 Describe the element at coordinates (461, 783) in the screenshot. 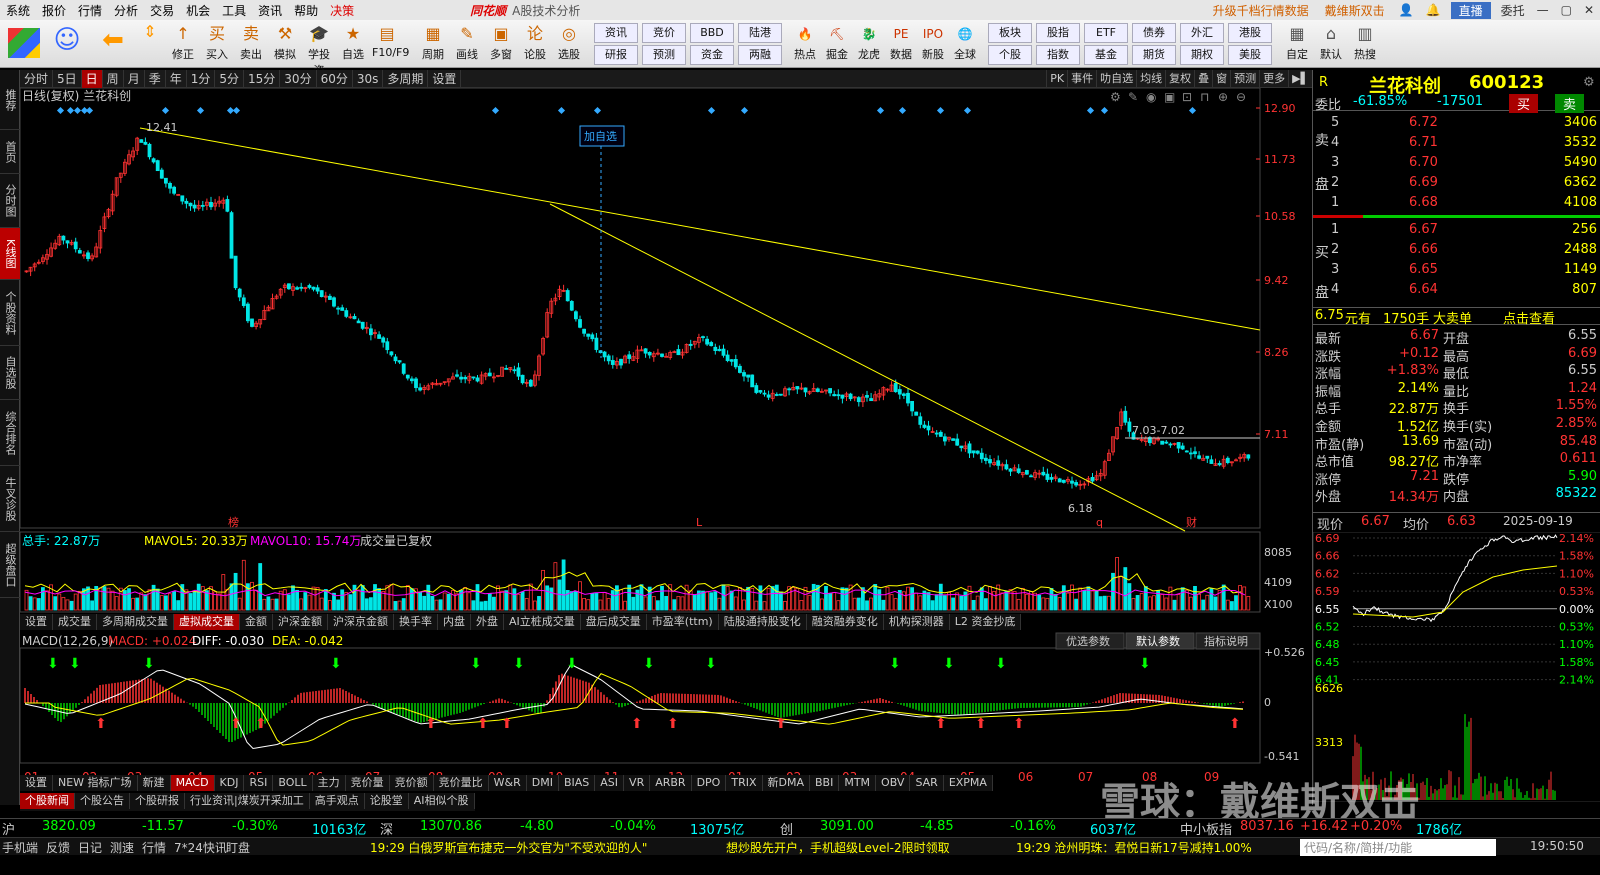

I see `tab-item: 竞价量比` at that location.